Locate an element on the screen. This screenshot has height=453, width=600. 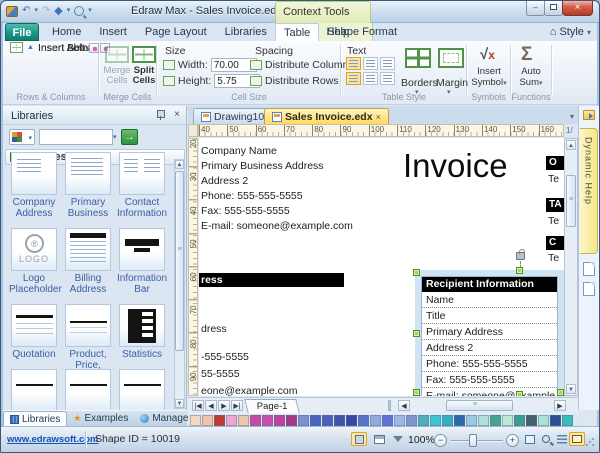
menu-tab: Page Layout is located at coordinates (176, 32).